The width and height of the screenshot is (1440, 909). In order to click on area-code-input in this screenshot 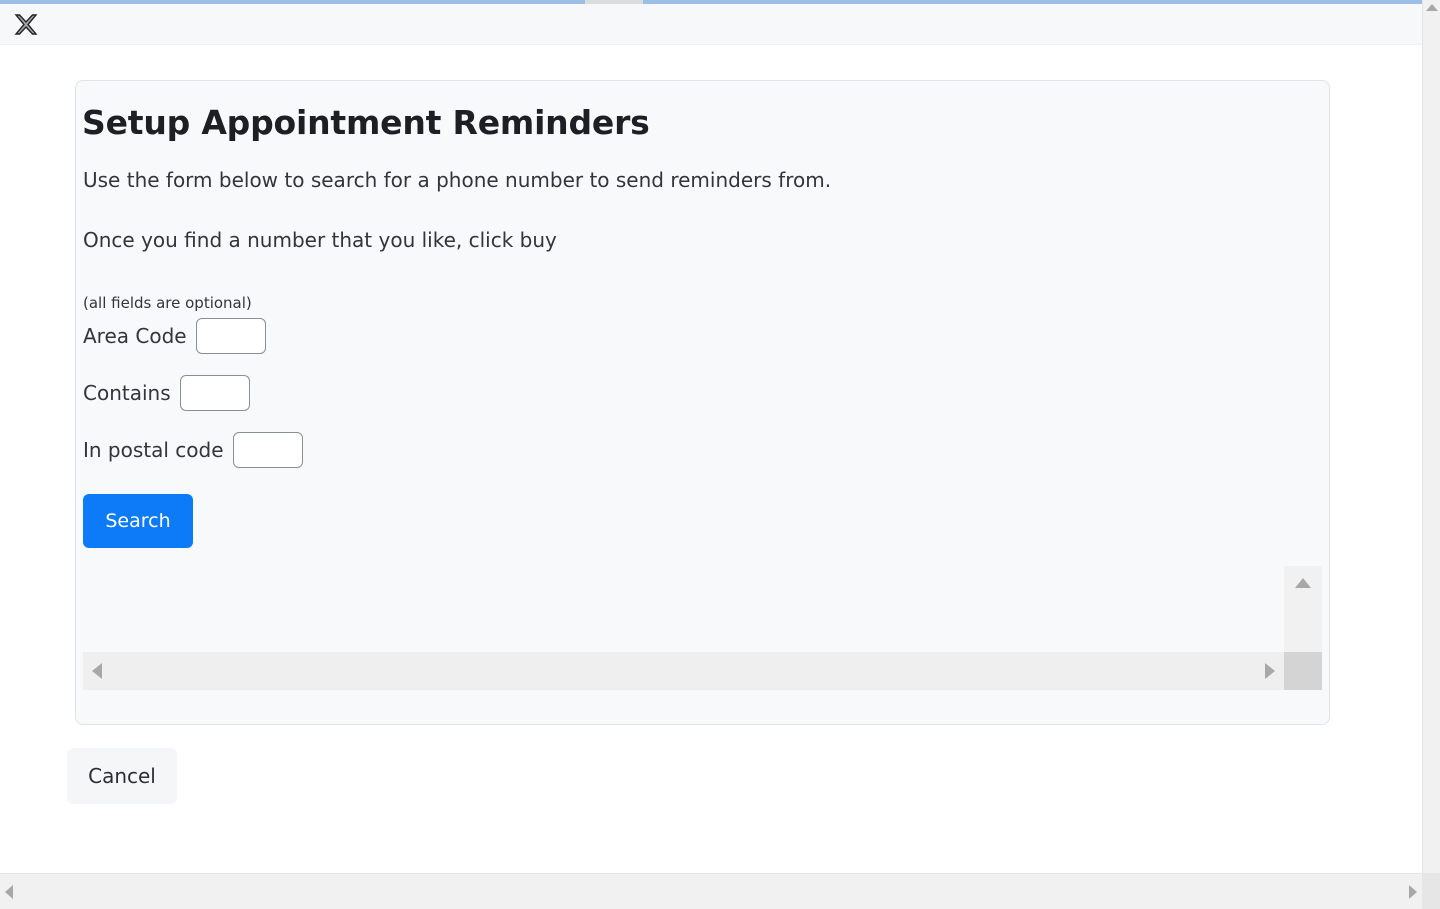, I will do `click(230, 336)`.